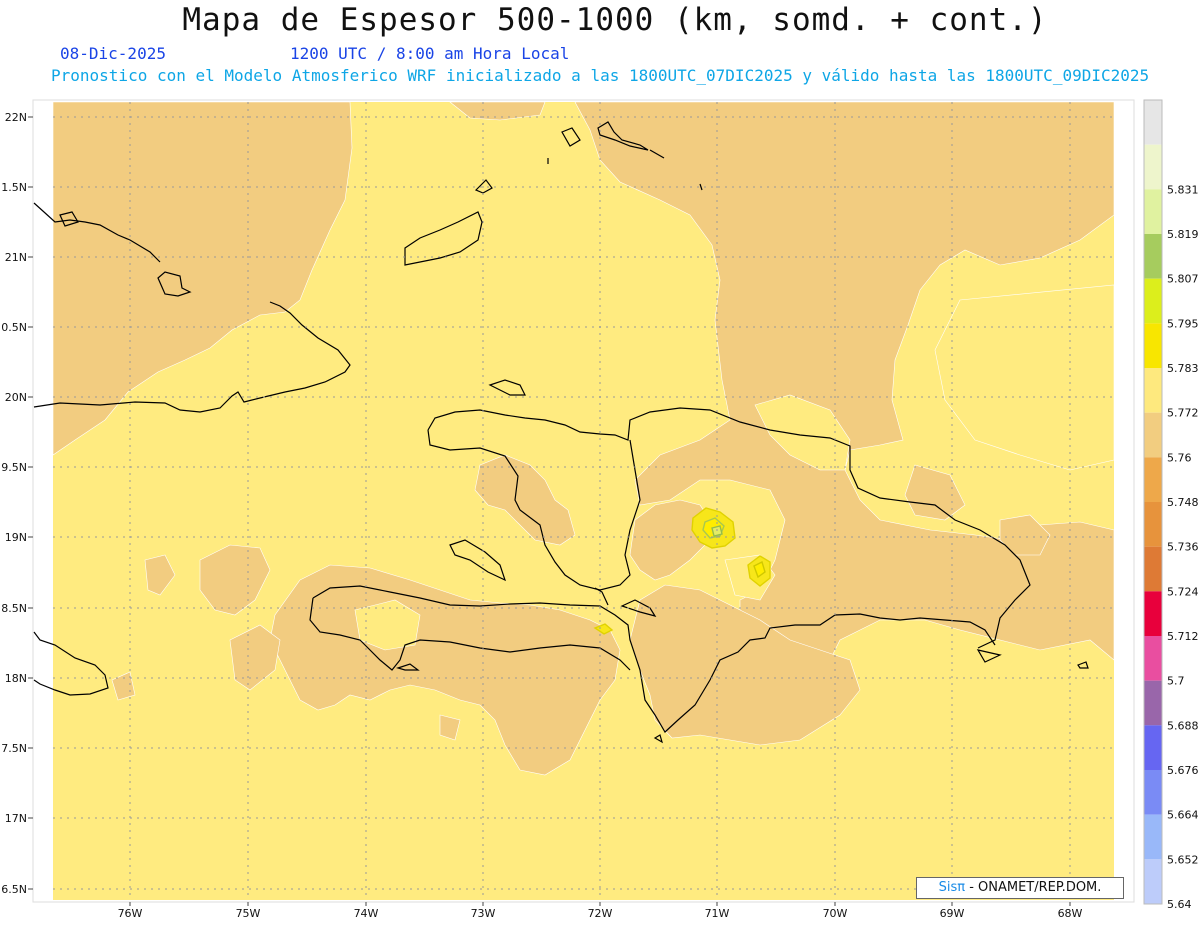  I want to click on legend-label: 5.64, so click(1179, 904).